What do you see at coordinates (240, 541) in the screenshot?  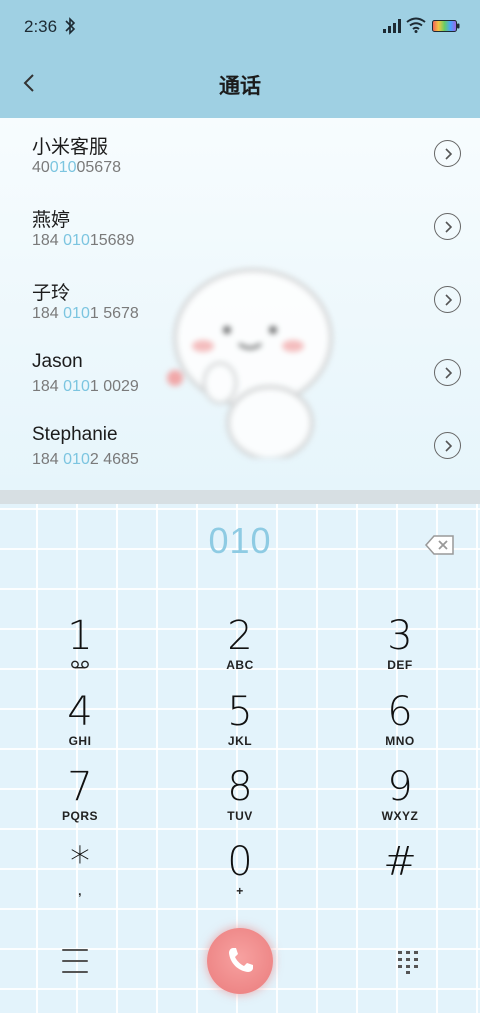 I see `dial-number-display: 010` at bounding box center [240, 541].